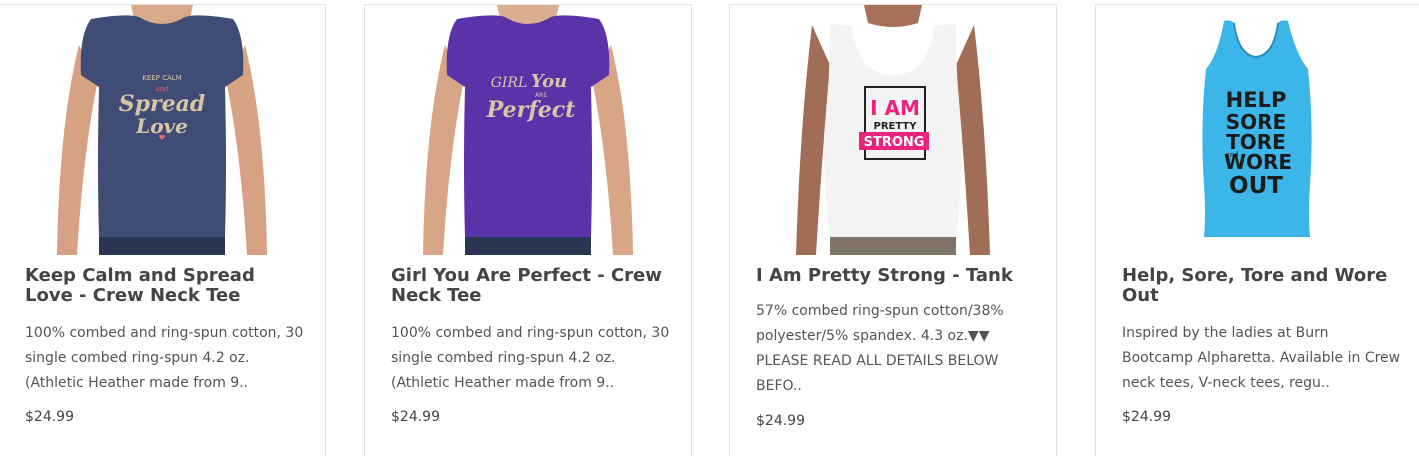 The width and height of the screenshot is (1419, 456). What do you see at coordinates (162, 78) in the screenshot?
I see `print-line: KEEP CALM` at bounding box center [162, 78].